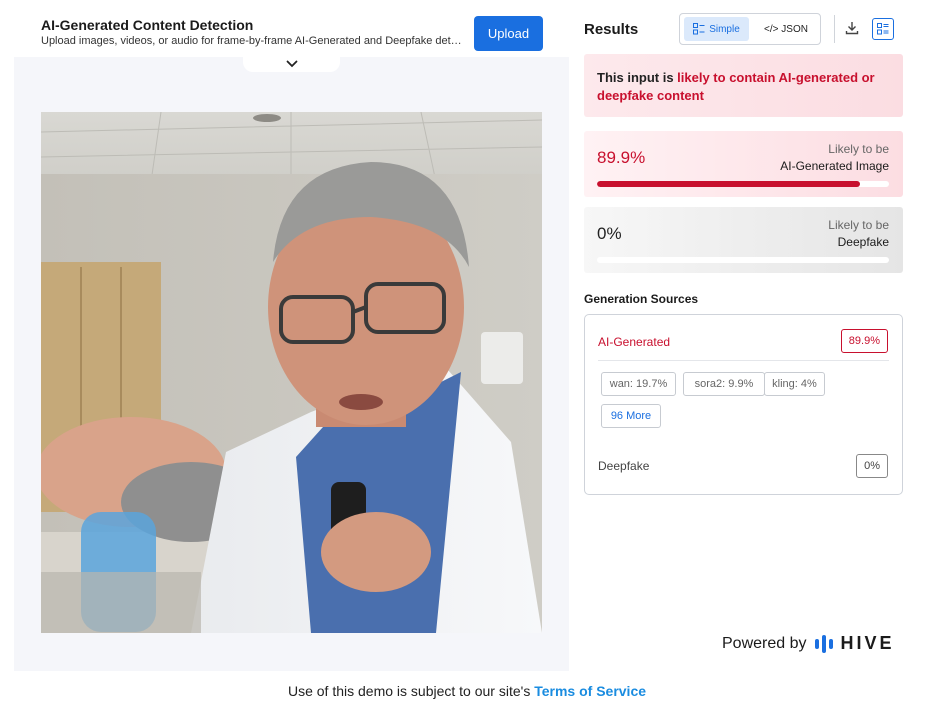  Describe the element at coordinates (858, 149) in the screenshot. I see `ai-likely-text: Likely to be` at that location.